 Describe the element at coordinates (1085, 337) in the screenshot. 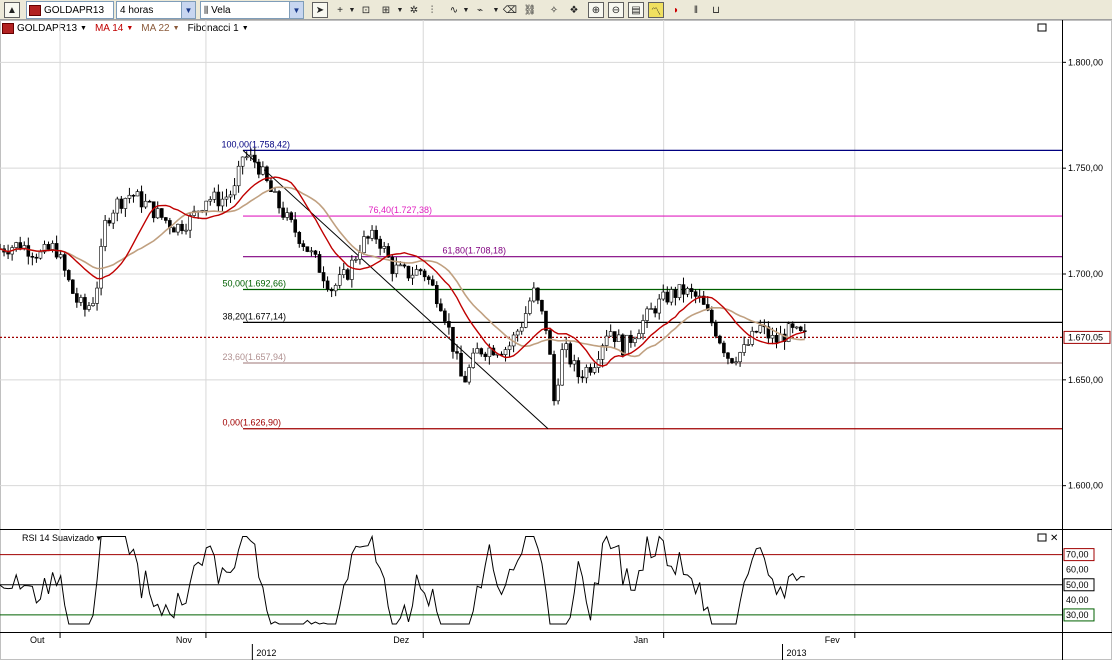

I see `last-price-label: 1.670,05` at that location.